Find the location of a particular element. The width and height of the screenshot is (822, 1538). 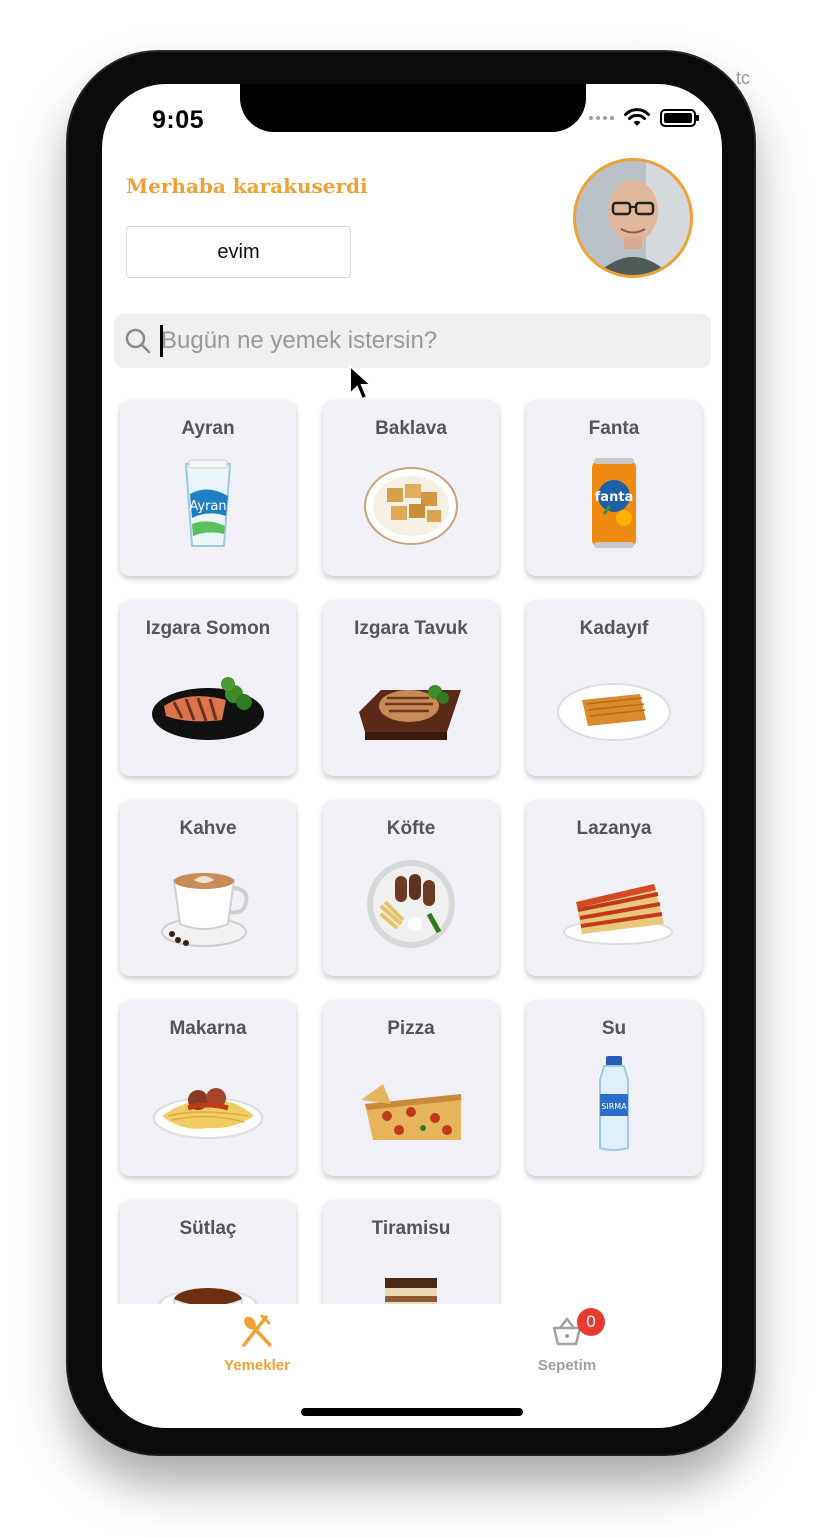

food-card-title: Kahve is located at coordinates (208, 828).